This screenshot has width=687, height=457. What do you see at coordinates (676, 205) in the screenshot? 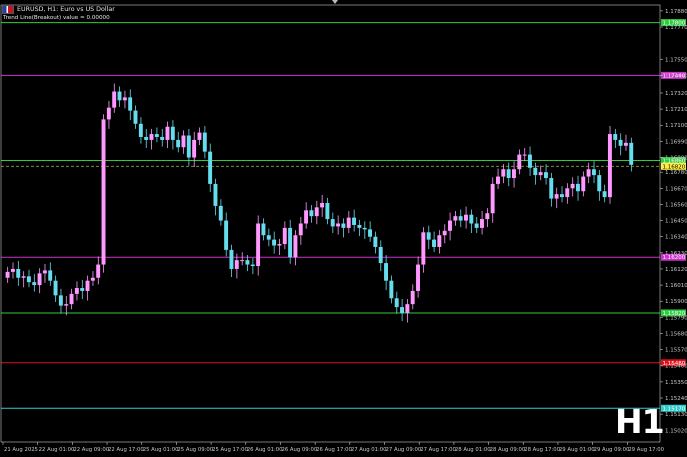
I see `price-tick-label: 1.16560` at bounding box center [676, 205].